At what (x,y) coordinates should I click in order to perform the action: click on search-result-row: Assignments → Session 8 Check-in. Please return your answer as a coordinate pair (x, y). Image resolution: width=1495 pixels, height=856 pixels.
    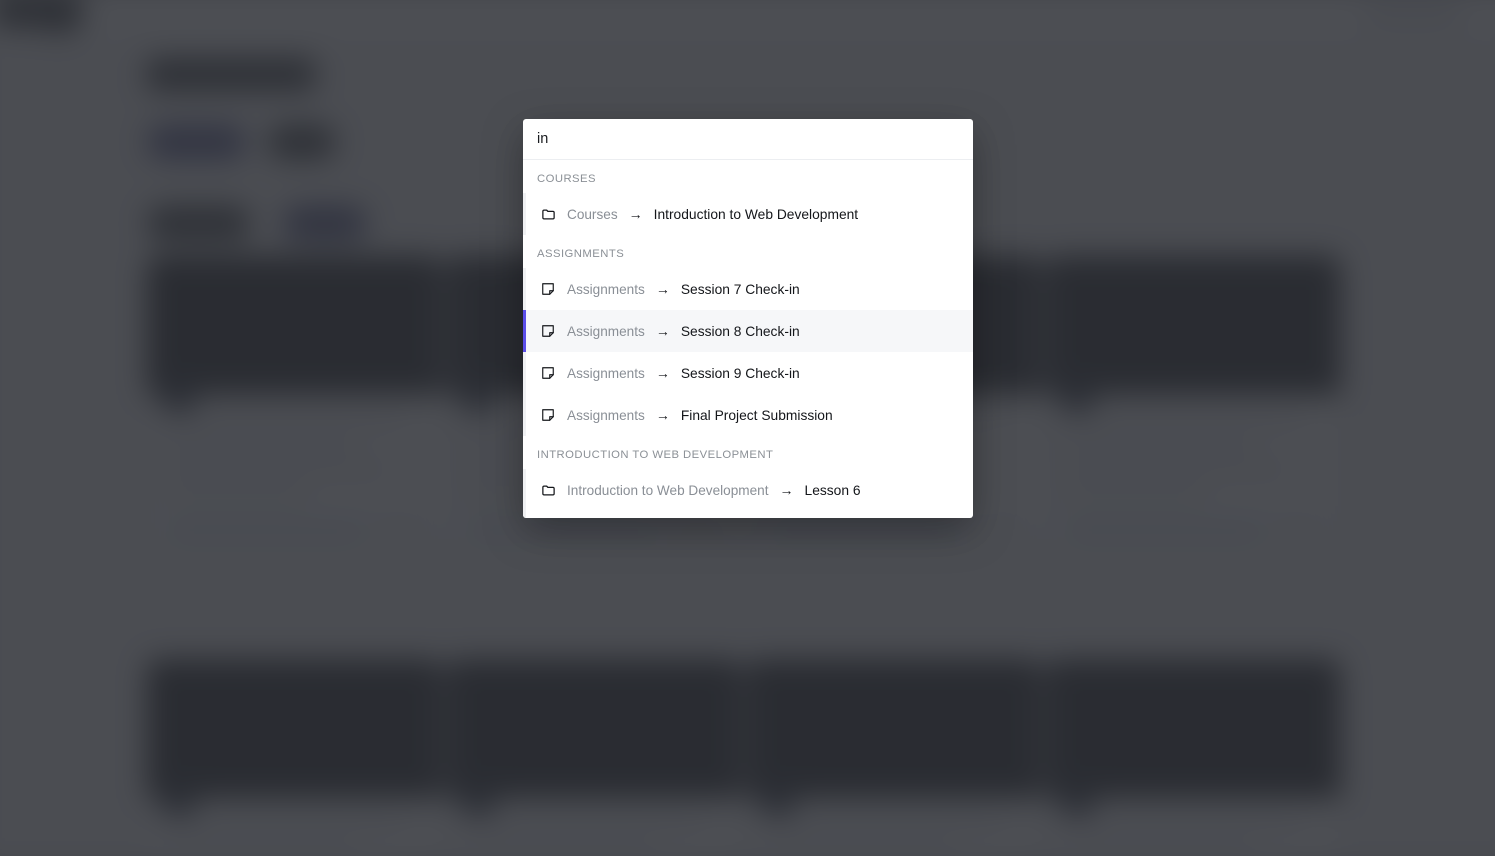
    Looking at the image, I should click on (748, 331).